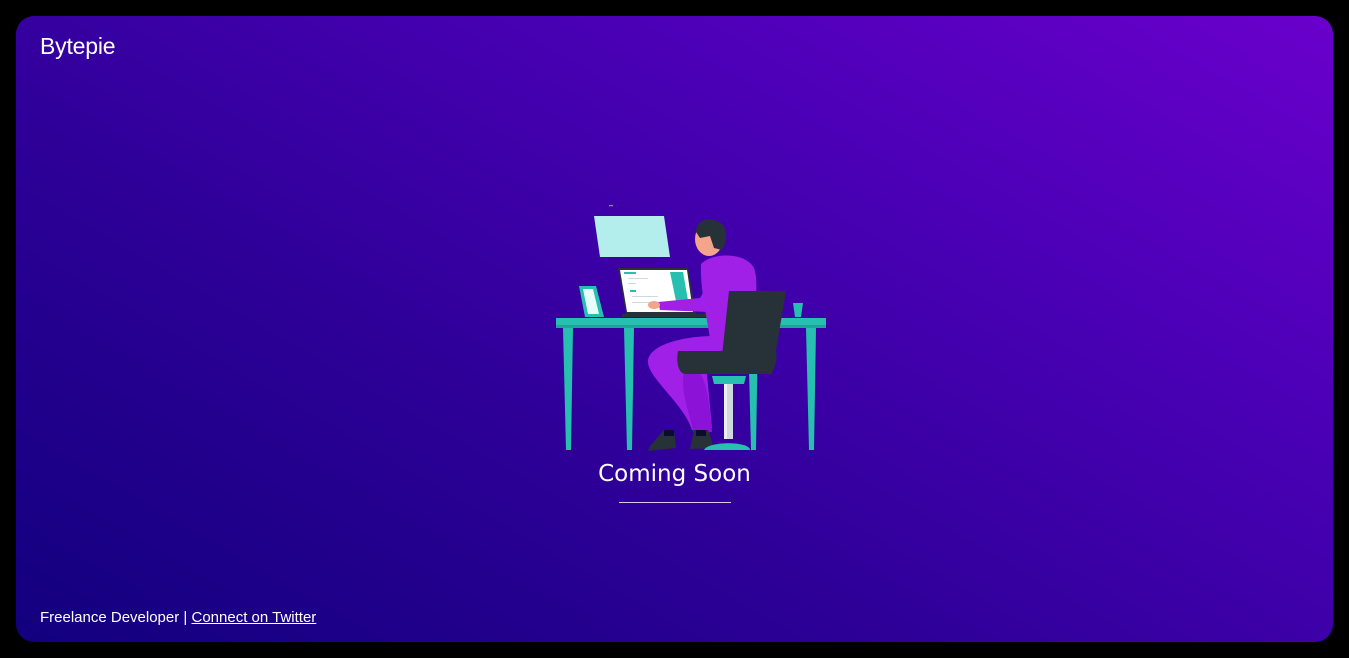 The image size is (1349, 658). I want to click on developer-at-desk-illustration, so click(686, 318).